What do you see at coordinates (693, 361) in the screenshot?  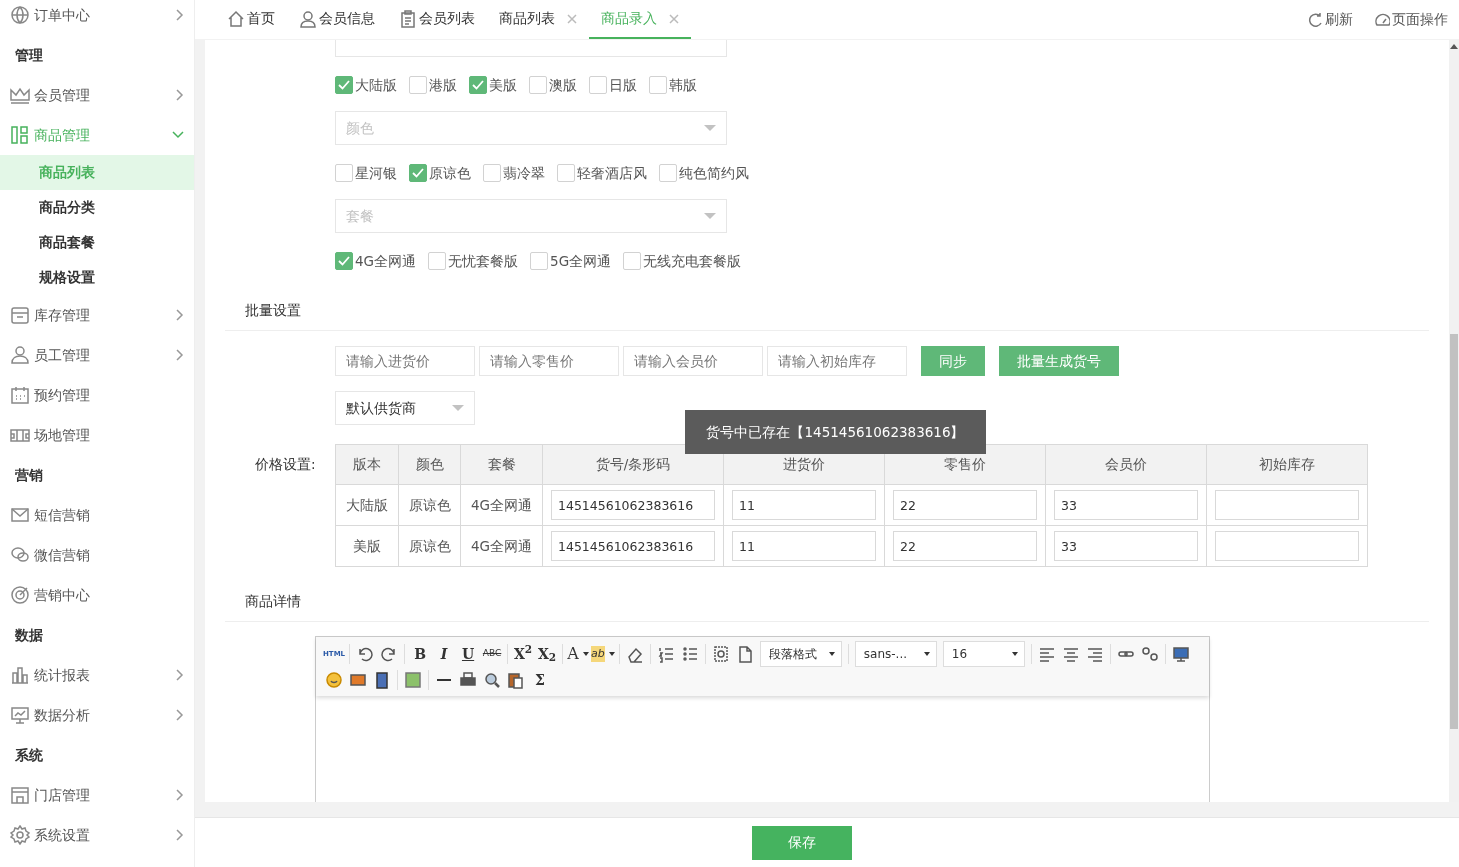 I see `input-field: 请输入会员价` at bounding box center [693, 361].